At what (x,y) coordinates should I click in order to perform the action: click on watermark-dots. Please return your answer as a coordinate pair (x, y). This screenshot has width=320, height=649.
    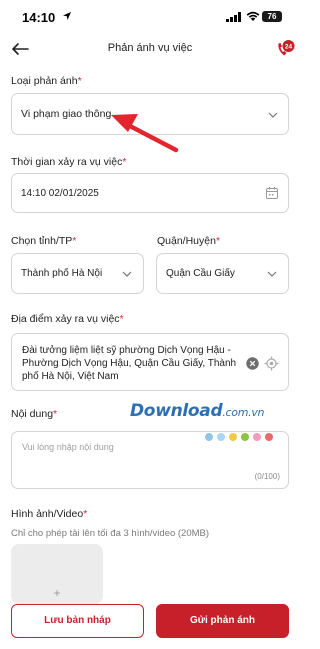
    Looking at the image, I should click on (241, 437).